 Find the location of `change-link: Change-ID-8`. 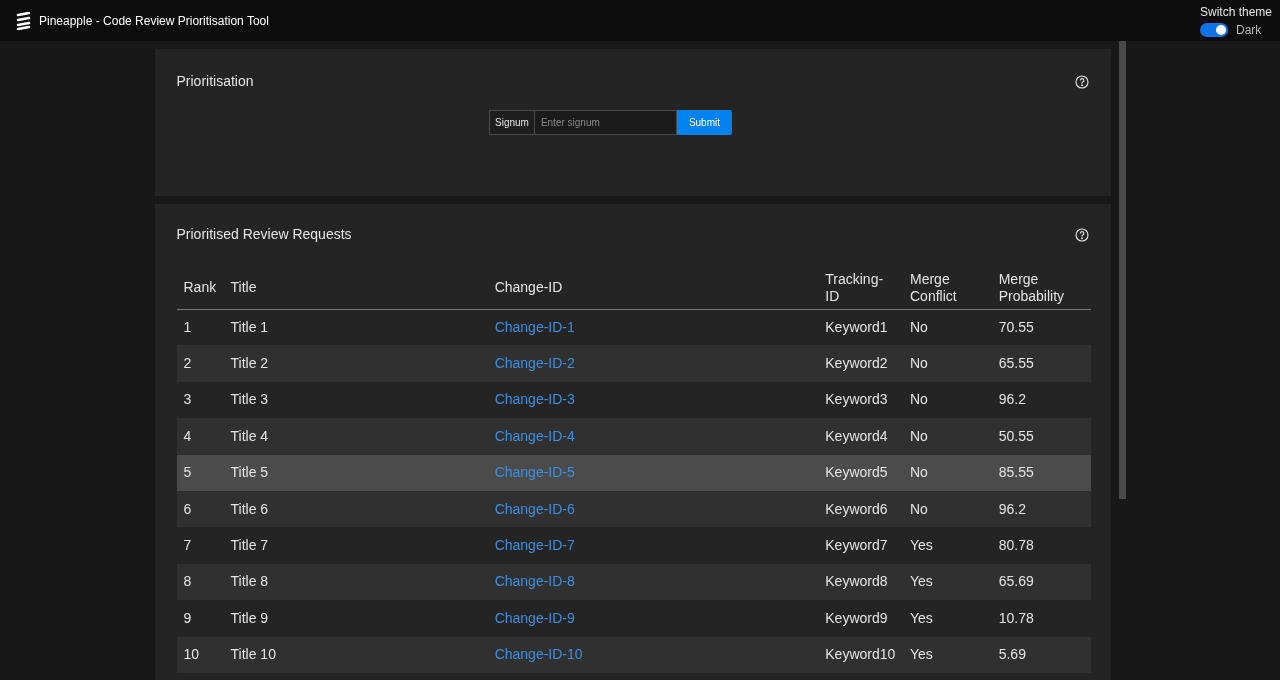

change-link: Change-ID-8 is located at coordinates (534, 581).